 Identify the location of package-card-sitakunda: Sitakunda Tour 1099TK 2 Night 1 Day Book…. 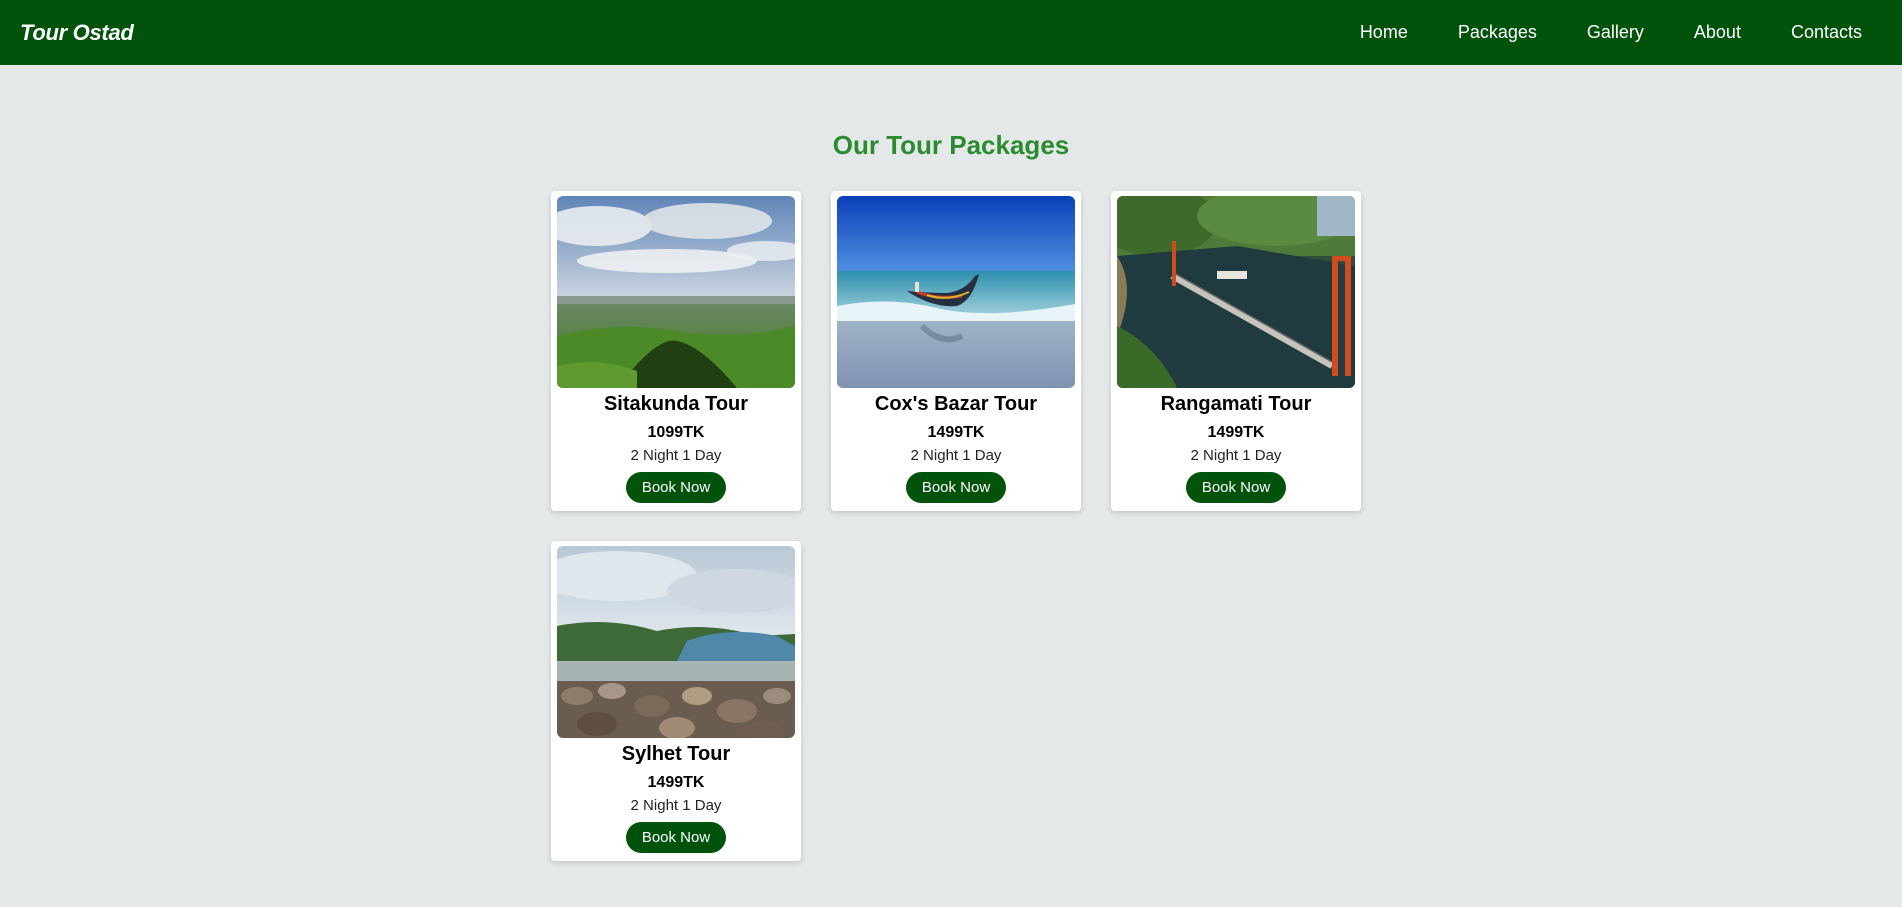
(676, 351).